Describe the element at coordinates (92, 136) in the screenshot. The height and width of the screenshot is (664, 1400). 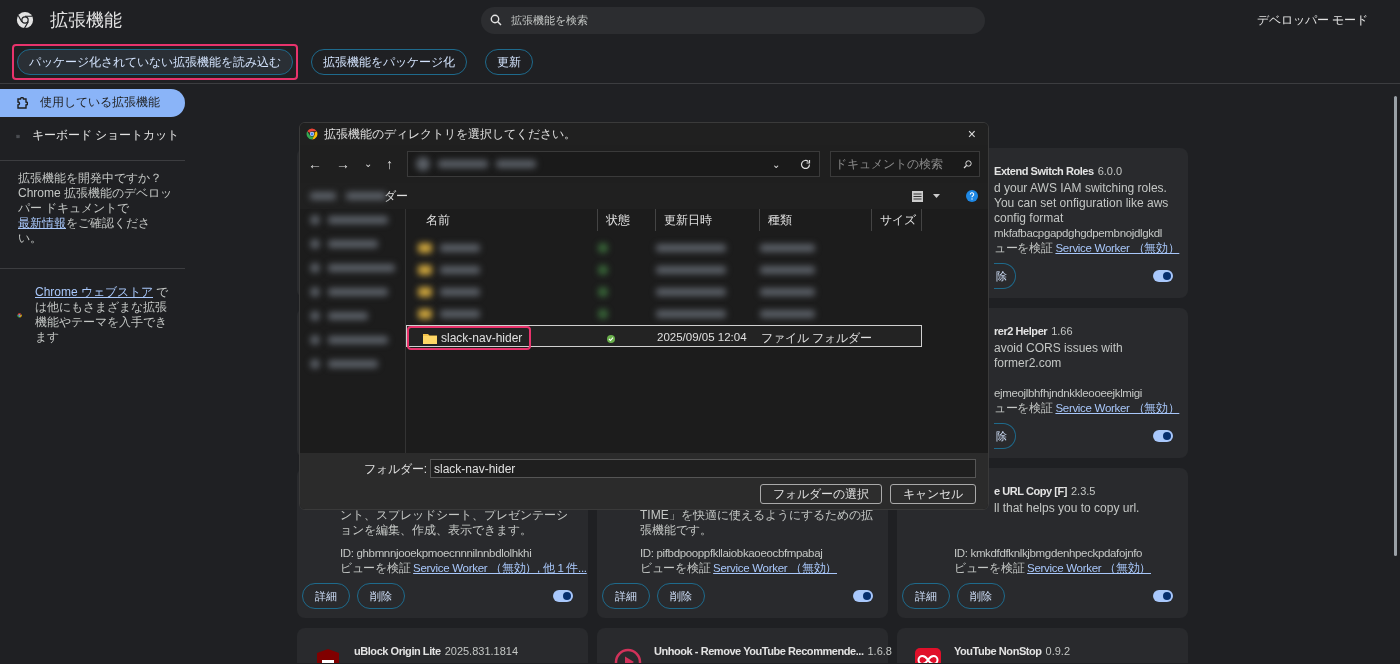
I see `sidebar-item: キーボード ショートカット` at that location.